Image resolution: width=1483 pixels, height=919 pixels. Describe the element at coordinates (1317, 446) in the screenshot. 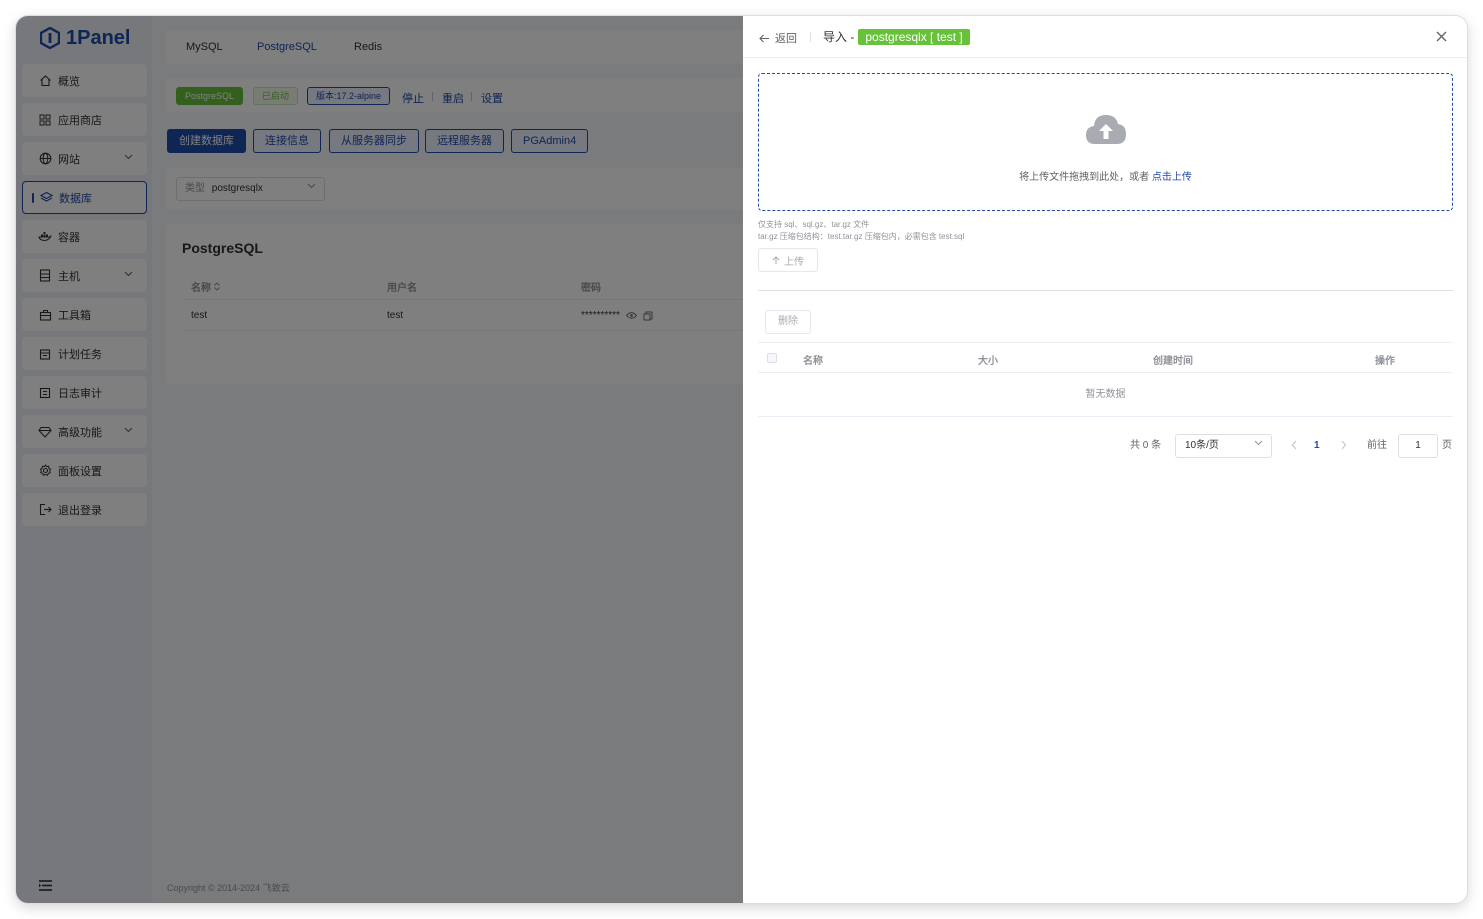

I see `page-number-current: 1` at that location.